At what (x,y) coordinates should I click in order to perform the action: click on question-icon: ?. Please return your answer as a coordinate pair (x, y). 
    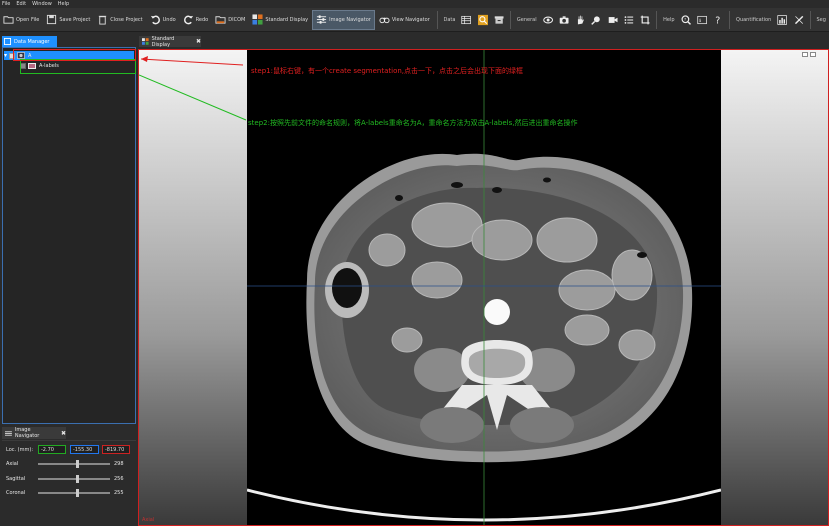
    Looking at the image, I should click on (718, 20).